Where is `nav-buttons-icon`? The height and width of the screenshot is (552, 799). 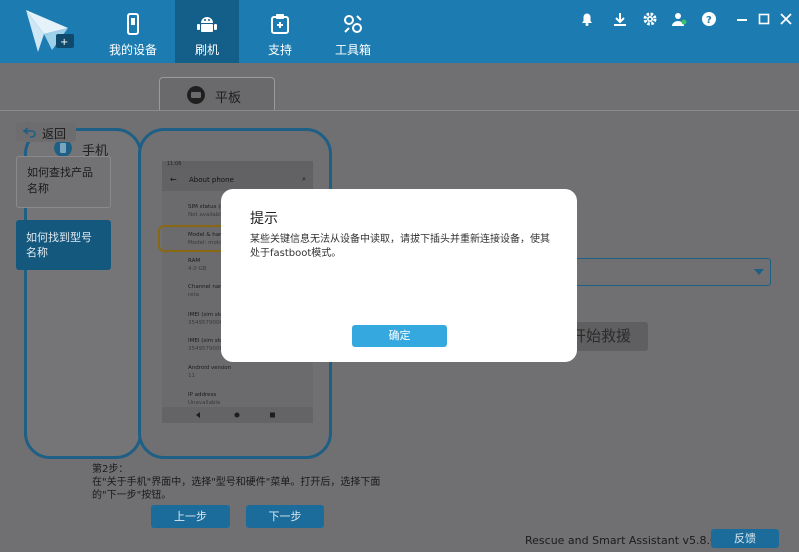 nav-buttons-icon is located at coordinates (235, 415).